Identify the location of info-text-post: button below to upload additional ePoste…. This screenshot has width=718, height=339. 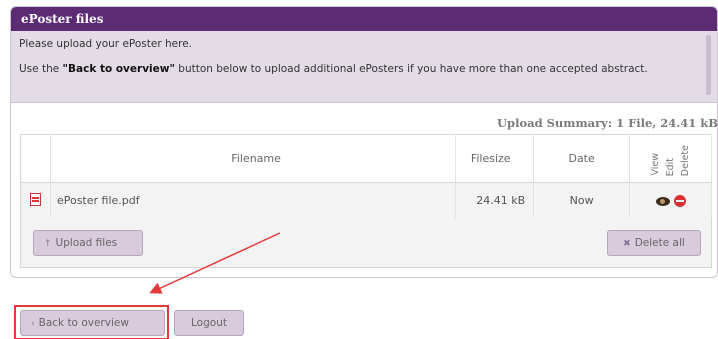
(411, 69).